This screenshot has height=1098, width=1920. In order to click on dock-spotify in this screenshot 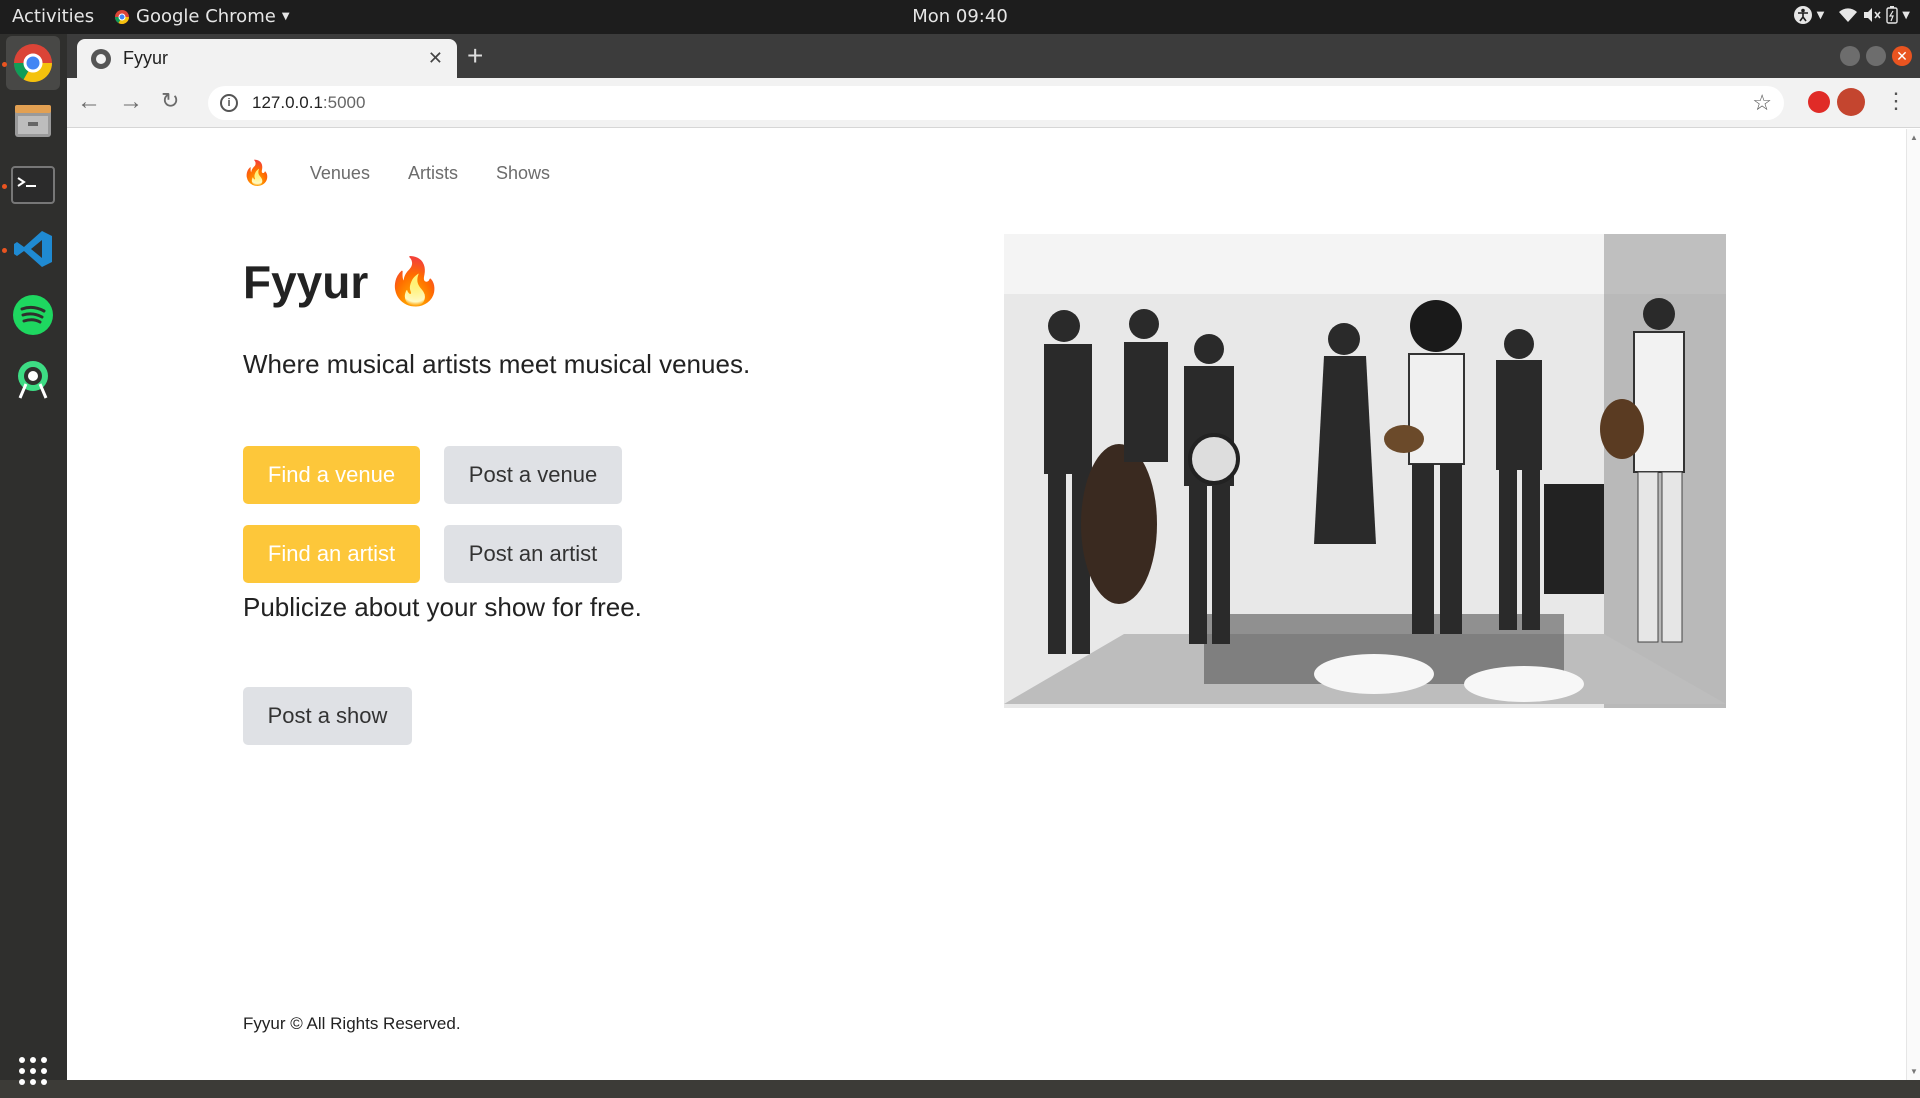, I will do `click(33, 315)`.